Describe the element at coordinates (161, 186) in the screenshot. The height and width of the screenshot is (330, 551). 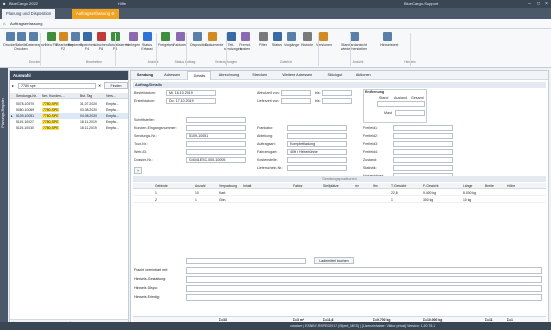
I see `positions-column: Gebinde` at that location.